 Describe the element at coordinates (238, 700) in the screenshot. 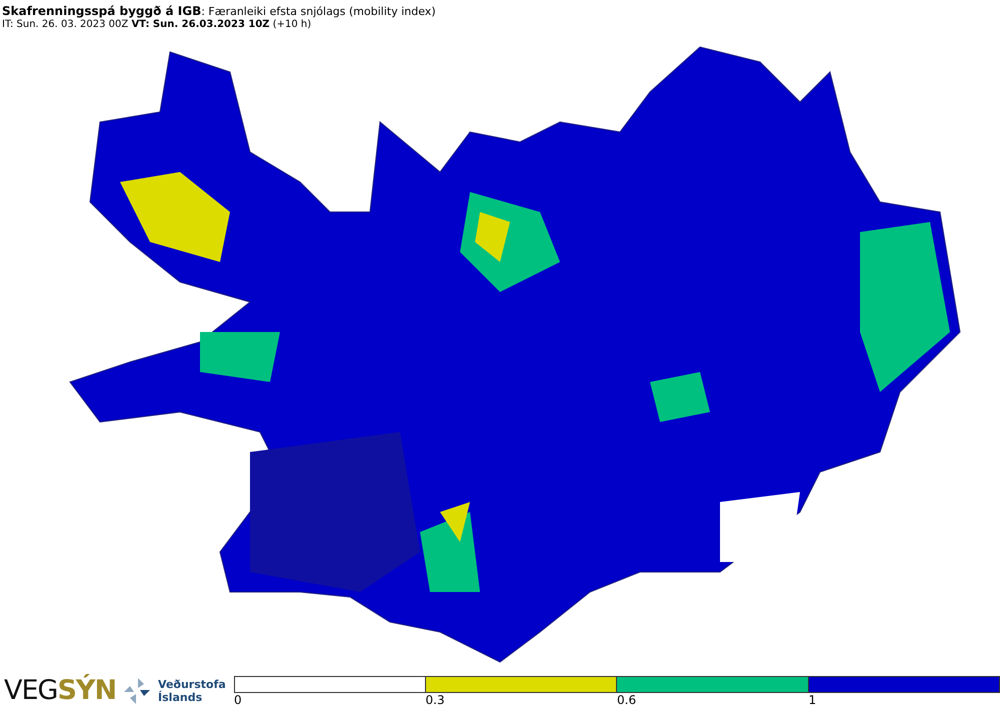

I see `legend-label: 0` at that location.